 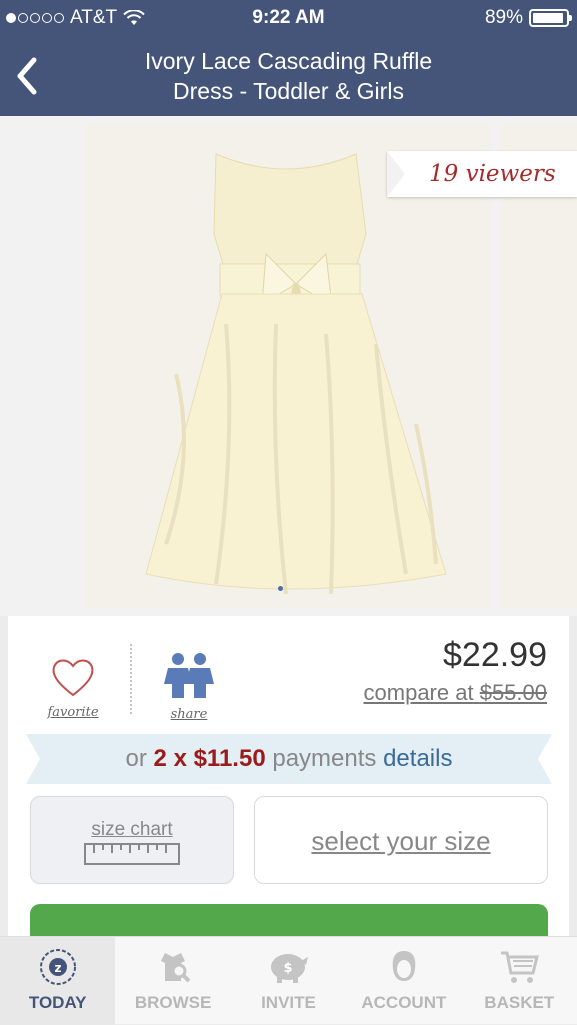 What do you see at coordinates (324, 758) in the screenshot?
I see `payments-suffix: payments` at bounding box center [324, 758].